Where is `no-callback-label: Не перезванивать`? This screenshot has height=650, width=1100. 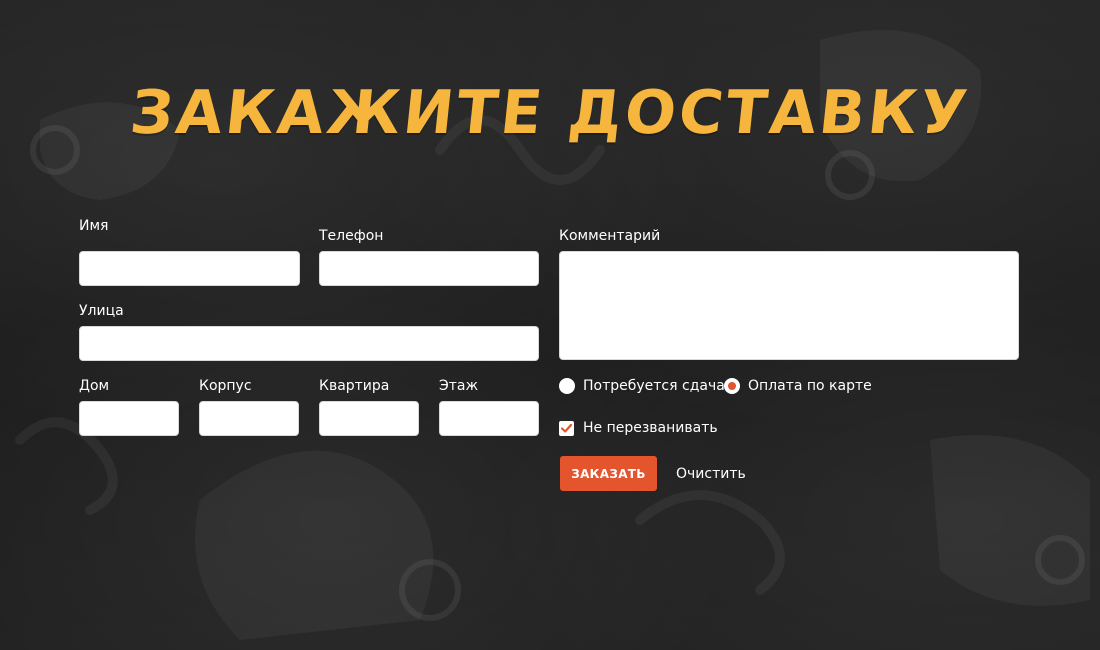 no-callback-label: Не перезванивать is located at coordinates (650, 428).